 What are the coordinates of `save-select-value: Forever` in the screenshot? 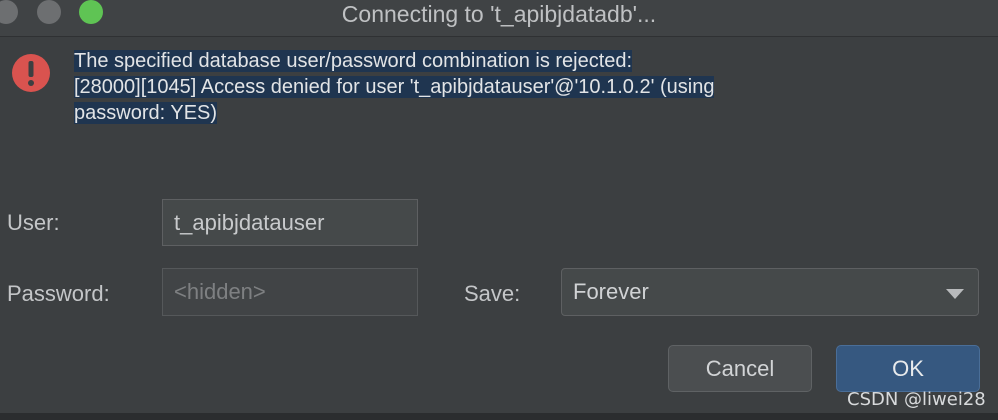 It's located at (611, 291).